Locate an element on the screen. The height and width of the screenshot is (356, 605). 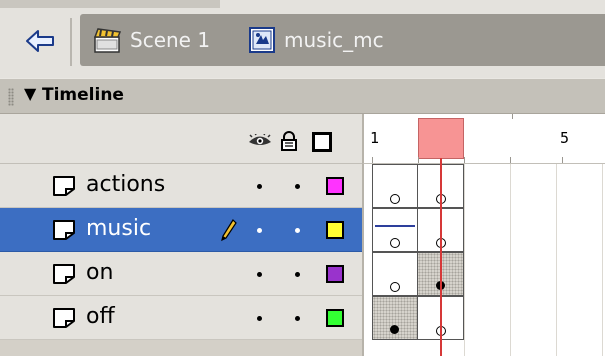
breadcrumb: Scene 1 music_mc is located at coordinates (342, 40).